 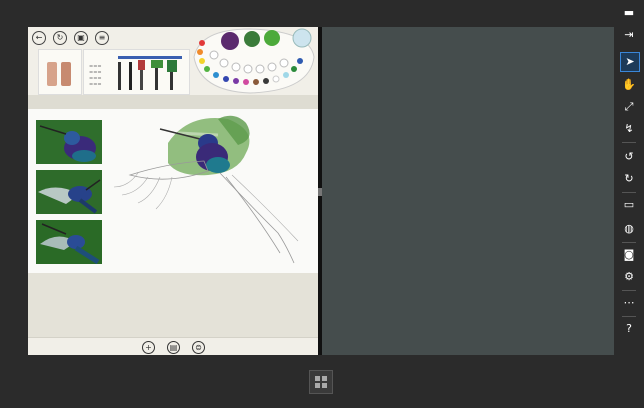 I want to click on rotate-two-finger-icon: ↯, so click(x=629, y=129).